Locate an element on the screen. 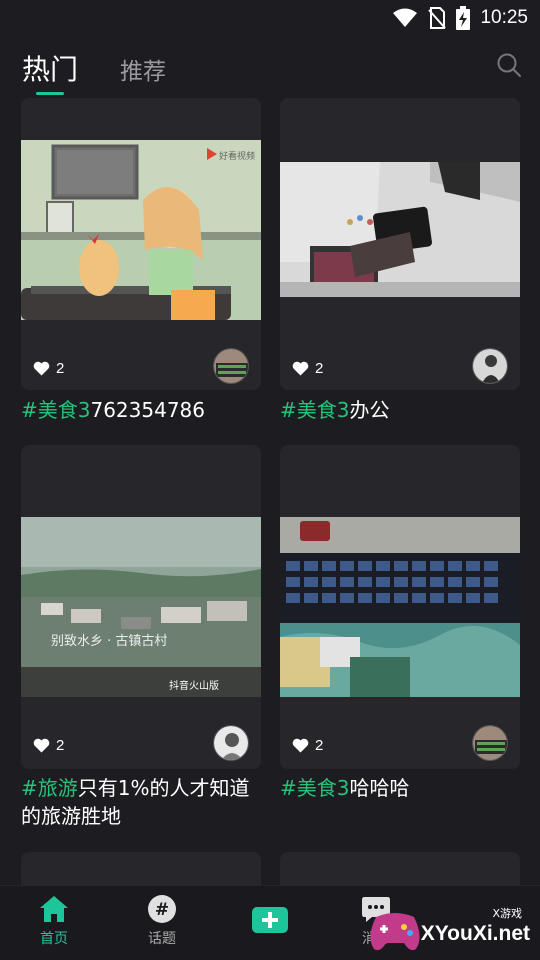 Image resolution: width=540 pixels, height=960 pixels. nav-home: 首页 is located at coordinates (54, 921).